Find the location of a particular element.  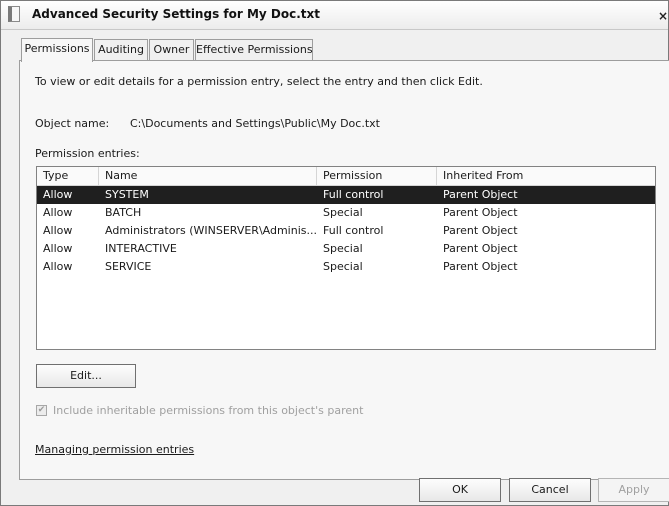

list-row: Allow SERVICE Special Parent Object is located at coordinates (346, 267).